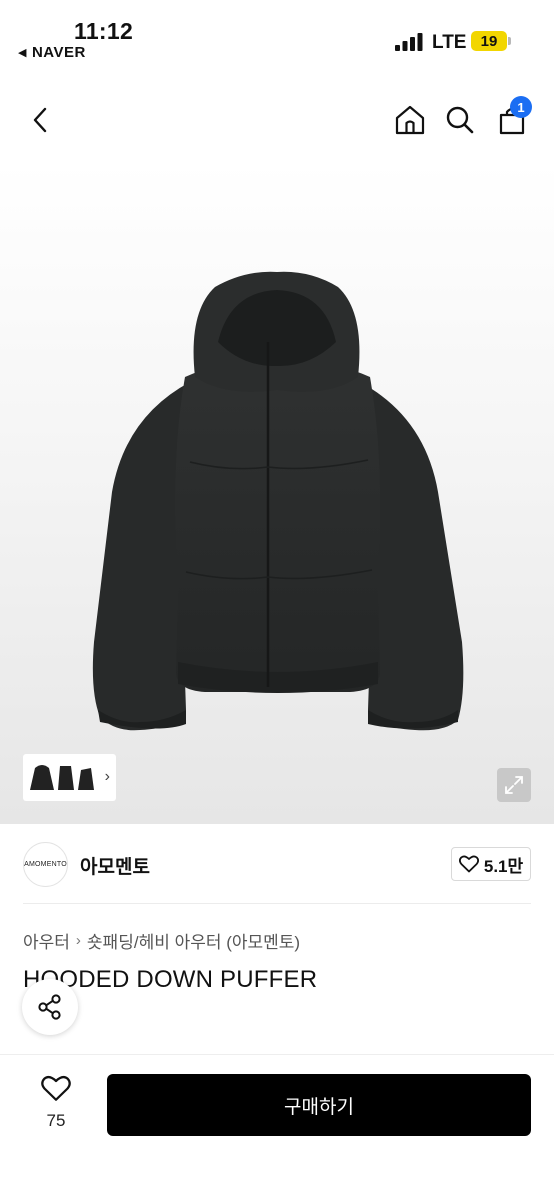 The height and width of the screenshot is (1200, 554). I want to click on breadcrumb: 아우터 › 숏패딩/헤비 아우터 (아모멘토), so click(161, 940).